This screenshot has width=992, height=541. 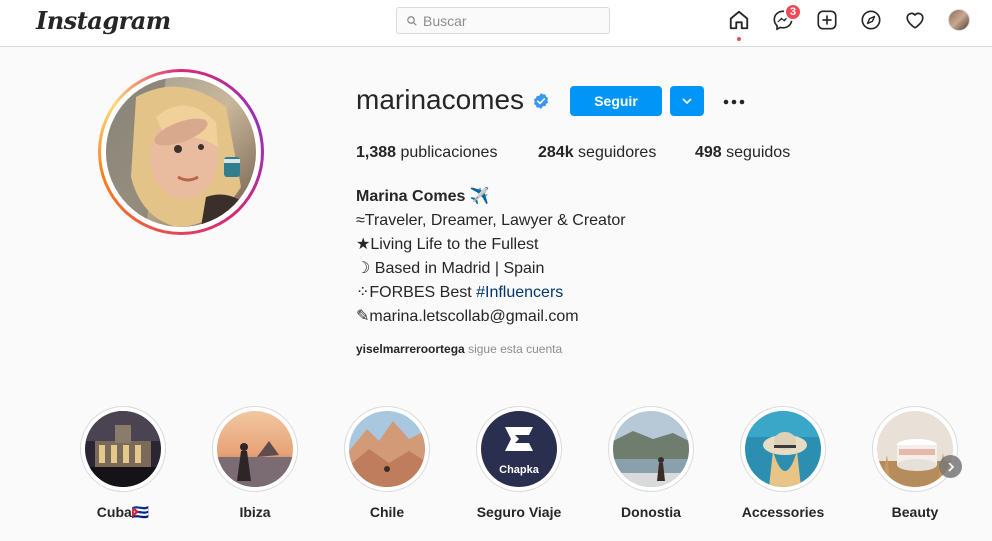 I want to click on profile-username: marinacomes, so click(x=440, y=99).